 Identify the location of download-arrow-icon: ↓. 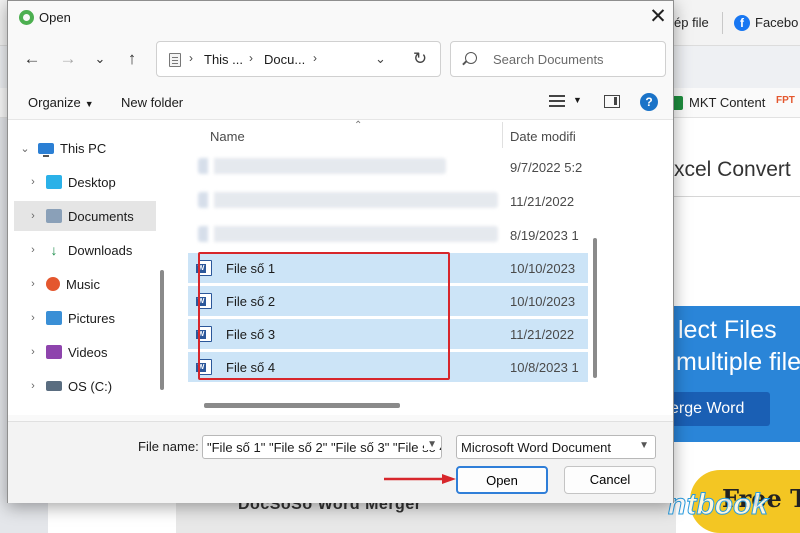
(54, 250).